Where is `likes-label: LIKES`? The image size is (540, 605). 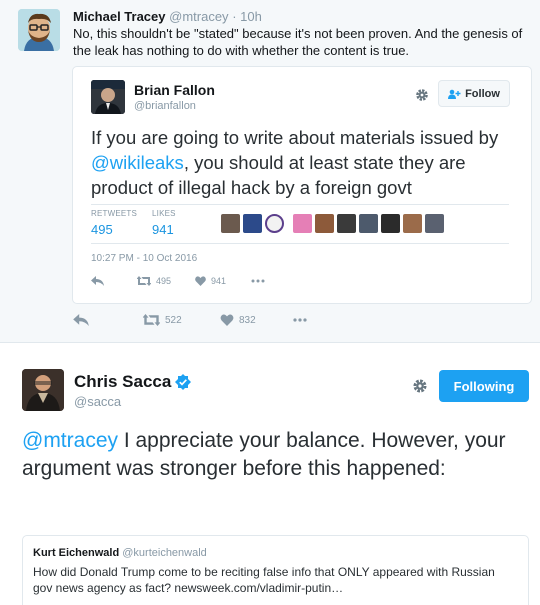
likes-label: LIKES is located at coordinates (164, 213).